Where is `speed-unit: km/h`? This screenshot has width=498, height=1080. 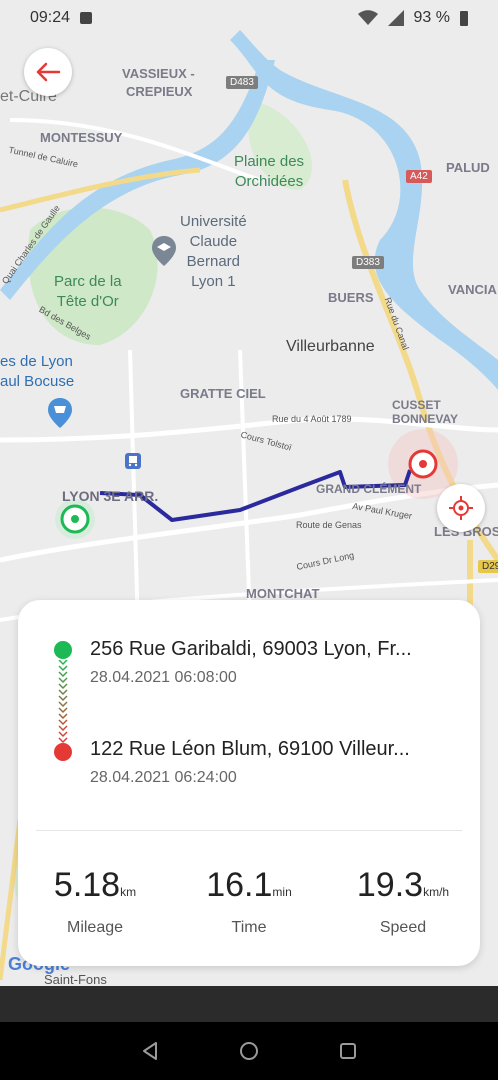
speed-unit: km/h is located at coordinates (436, 892).